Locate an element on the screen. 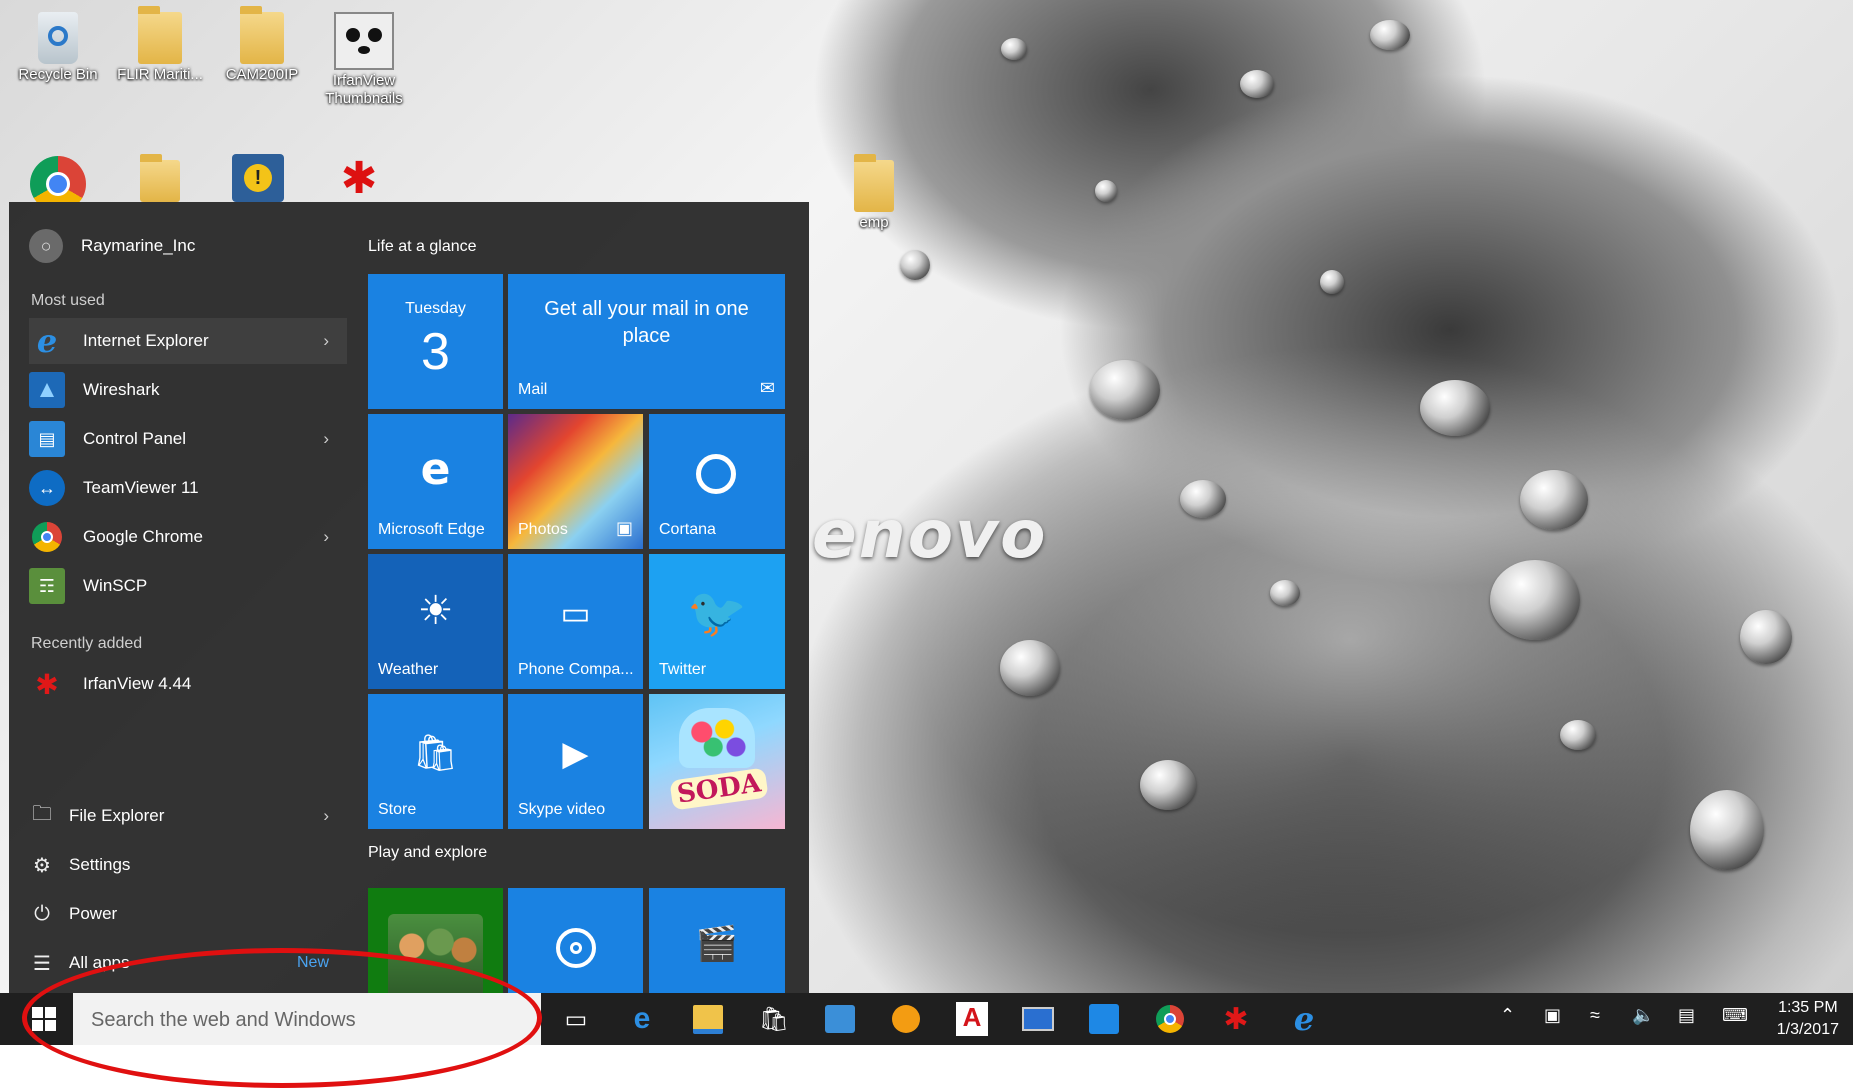 The height and width of the screenshot is (1088, 1853). panda-icon is located at coordinates (364, 41).